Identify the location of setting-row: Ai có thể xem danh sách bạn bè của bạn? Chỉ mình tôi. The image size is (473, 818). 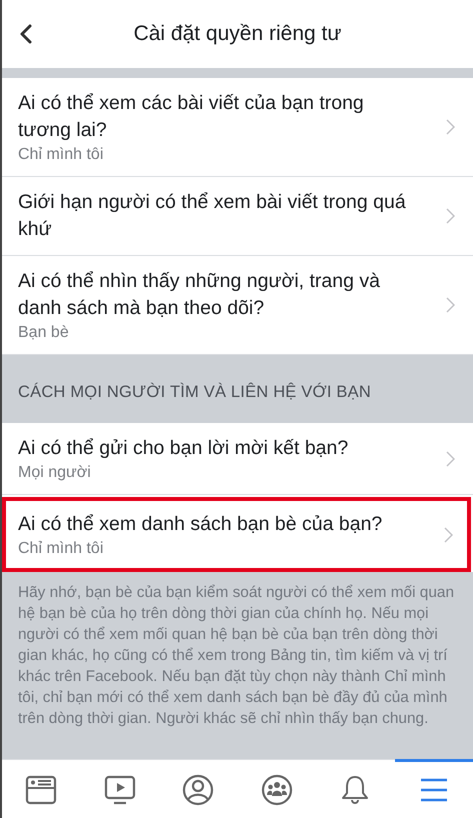
(236, 534).